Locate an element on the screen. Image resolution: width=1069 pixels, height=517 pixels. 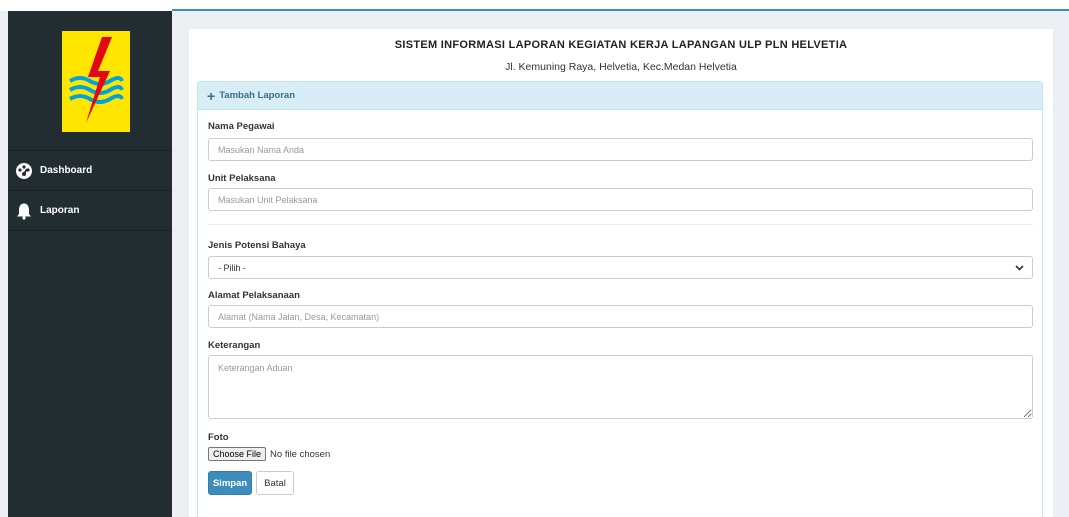
chevron-down-icon is located at coordinates (1019, 268).